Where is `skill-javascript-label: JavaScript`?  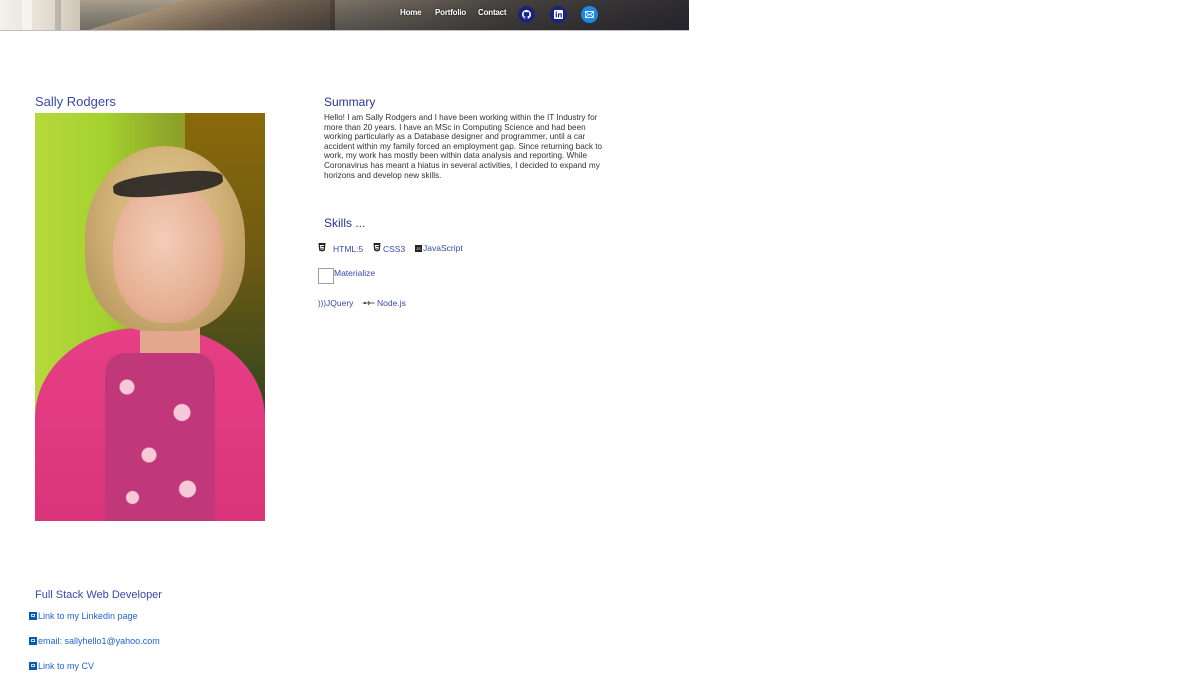
skill-javascript-label: JavaScript is located at coordinates (443, 248).